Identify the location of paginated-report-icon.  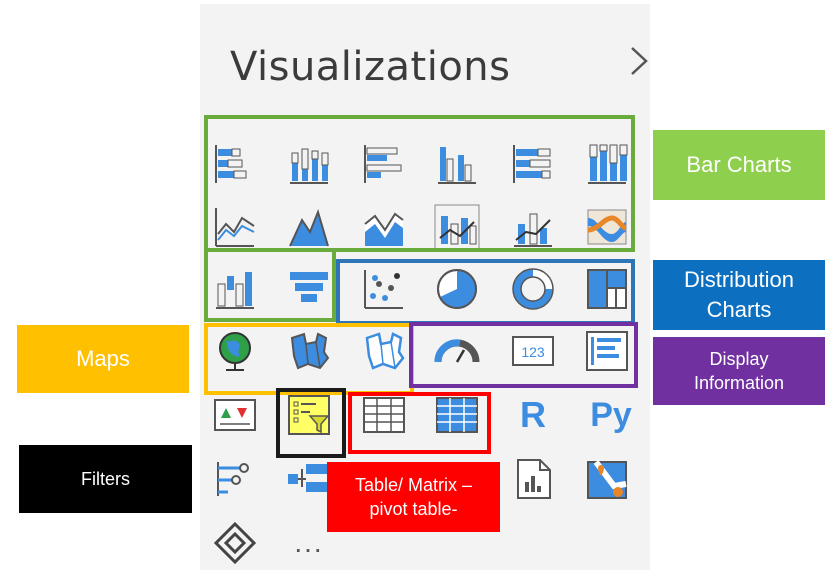
(533, 479).